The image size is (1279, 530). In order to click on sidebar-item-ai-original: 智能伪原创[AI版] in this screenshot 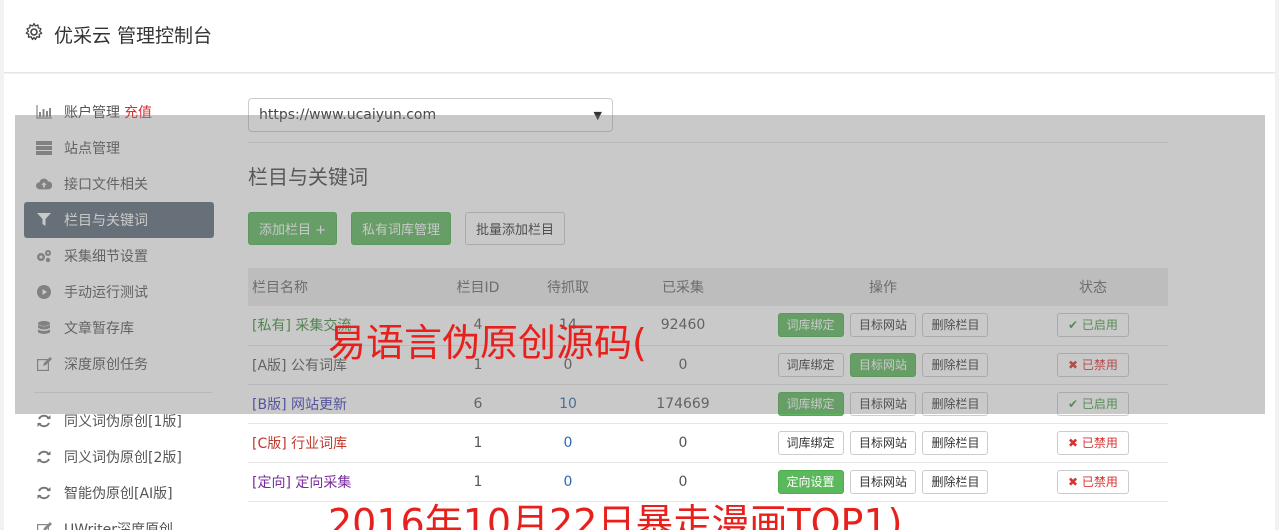, I will do `click(119, 493)`.